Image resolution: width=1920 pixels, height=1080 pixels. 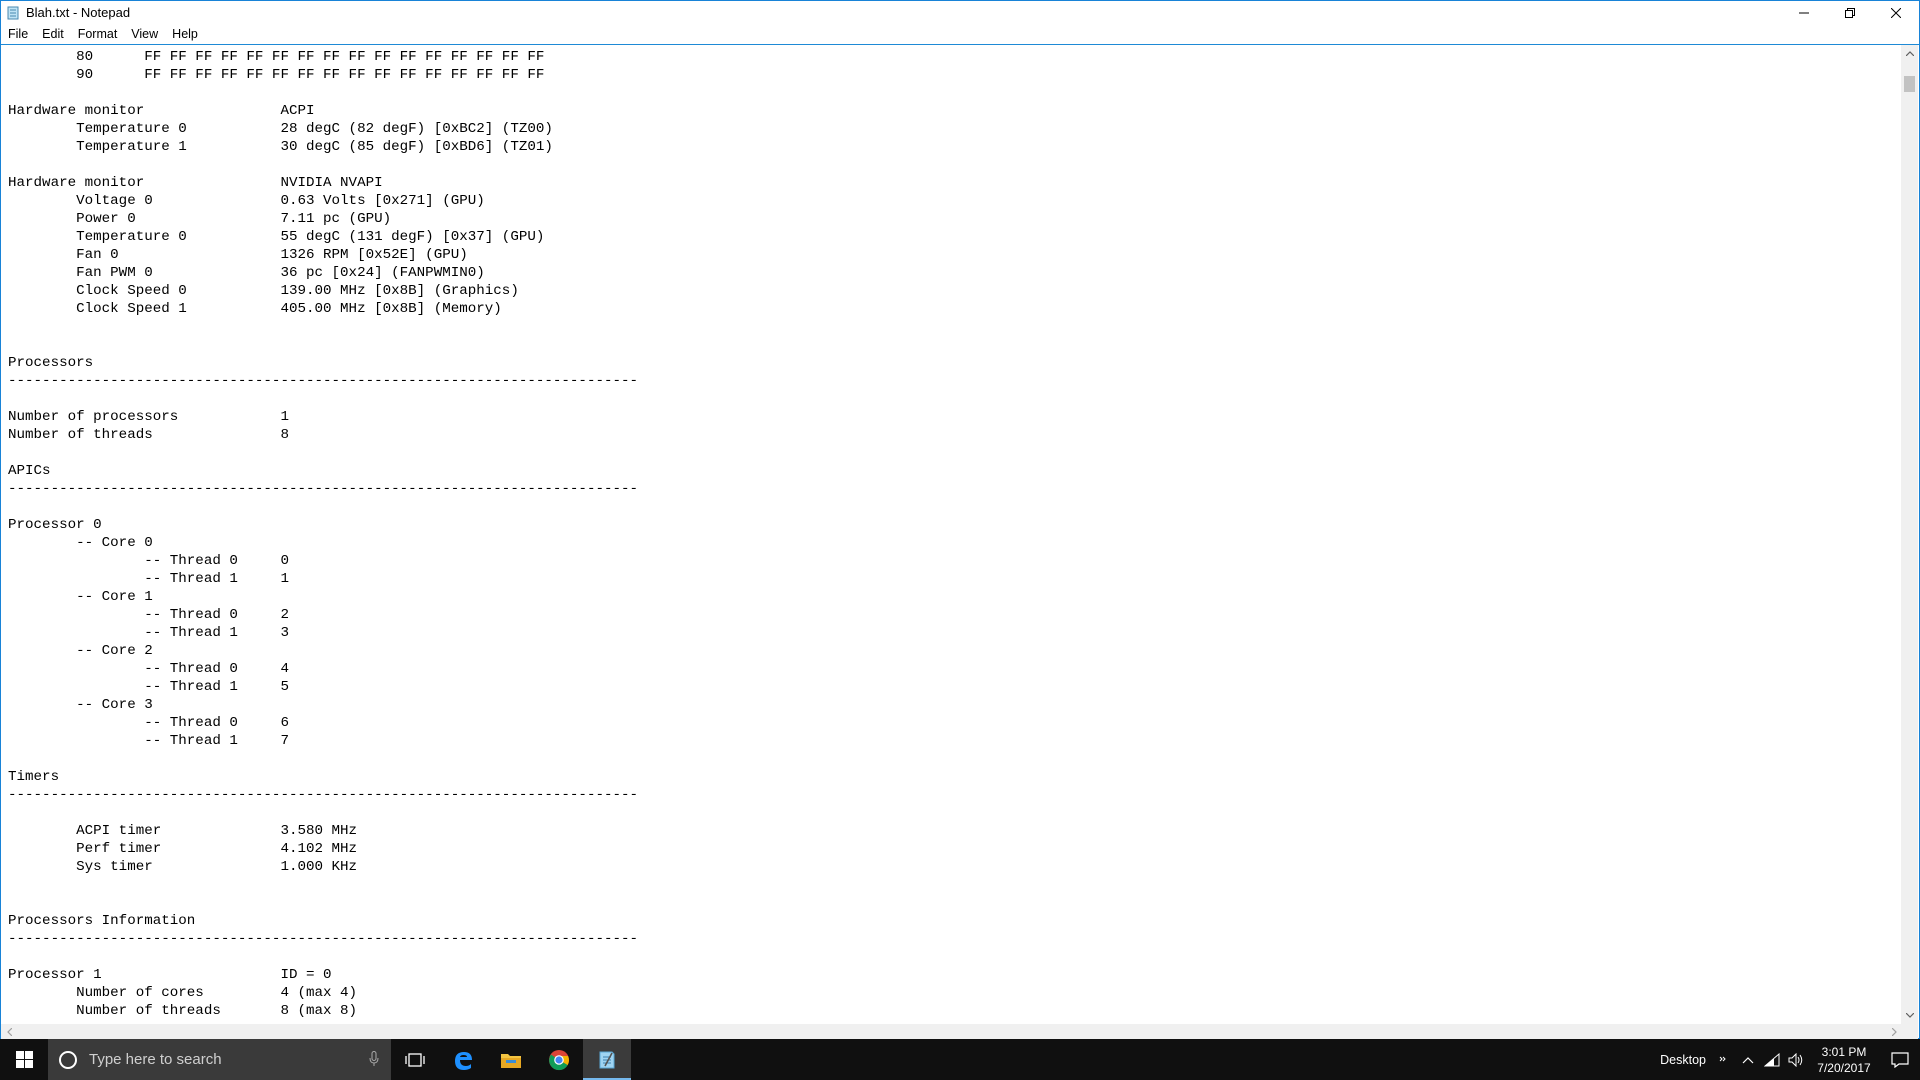 I want to click on scroll-down-button, so click(x=1909, y=1015).